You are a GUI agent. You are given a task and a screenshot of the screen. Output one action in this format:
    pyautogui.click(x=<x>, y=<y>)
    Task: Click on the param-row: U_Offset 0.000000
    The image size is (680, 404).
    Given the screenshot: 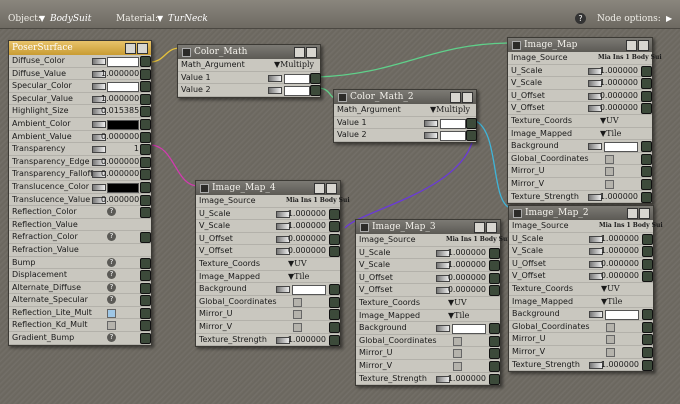 What is the action you would take?
    pyautogui.click(x=581, y=264)
    